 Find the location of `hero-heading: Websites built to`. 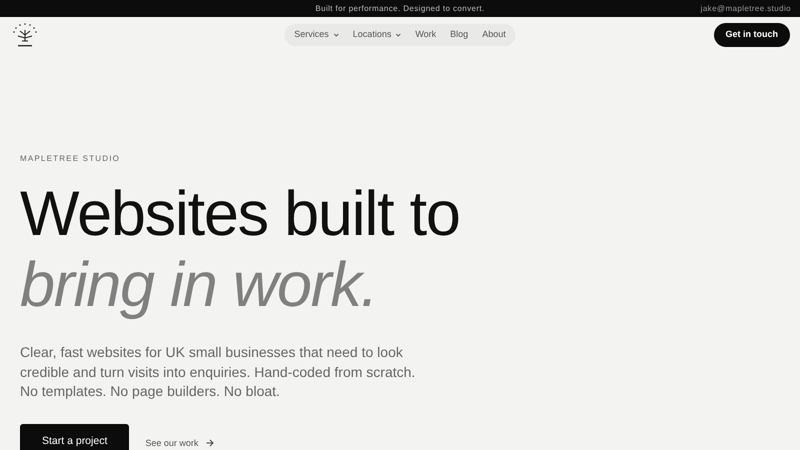

hero-heading: Websites built to is located at coordinates (240, 214).